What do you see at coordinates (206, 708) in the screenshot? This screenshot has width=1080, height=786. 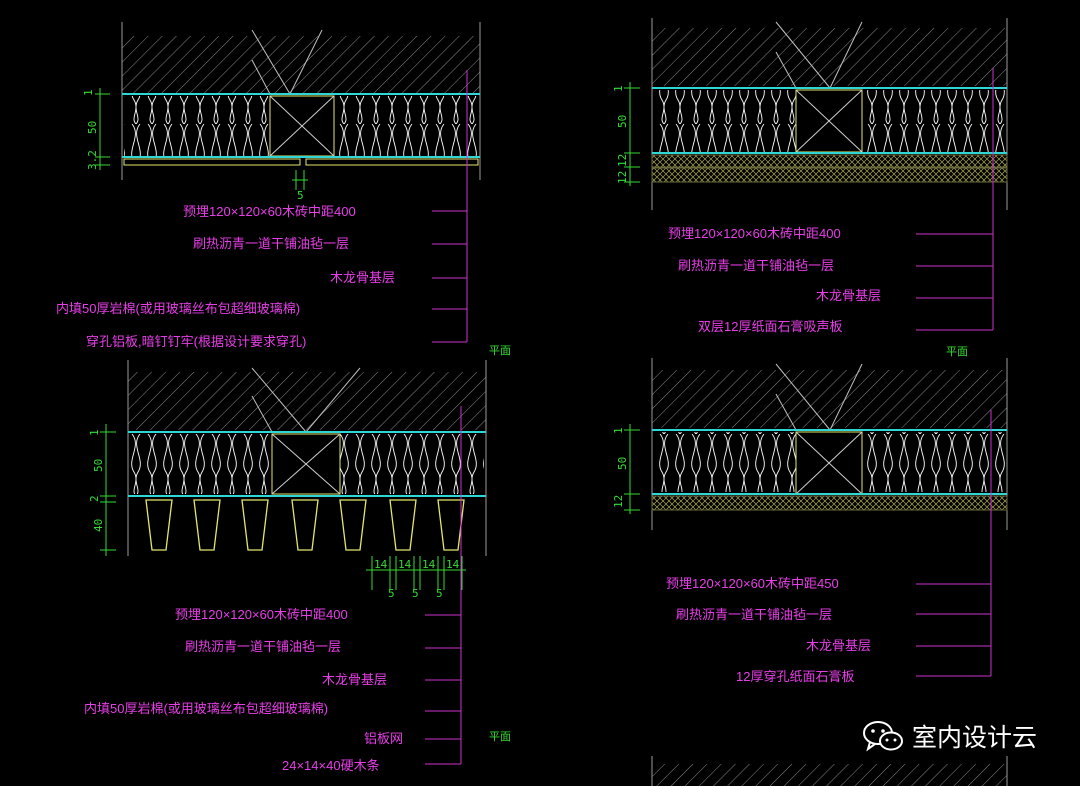 I see `label-c-4: 内填50厚岩棉(或用玻璃丝布包超细玻璃棉)` at bounding box center [206, 708].